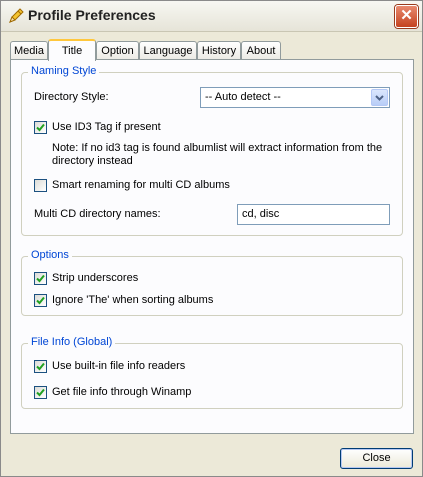 This screenshot has width=423, height=477. What do you see at coordinates (219, 50) in the screenshot?
I see `tab-history: History` at bounding box center [219, 50].